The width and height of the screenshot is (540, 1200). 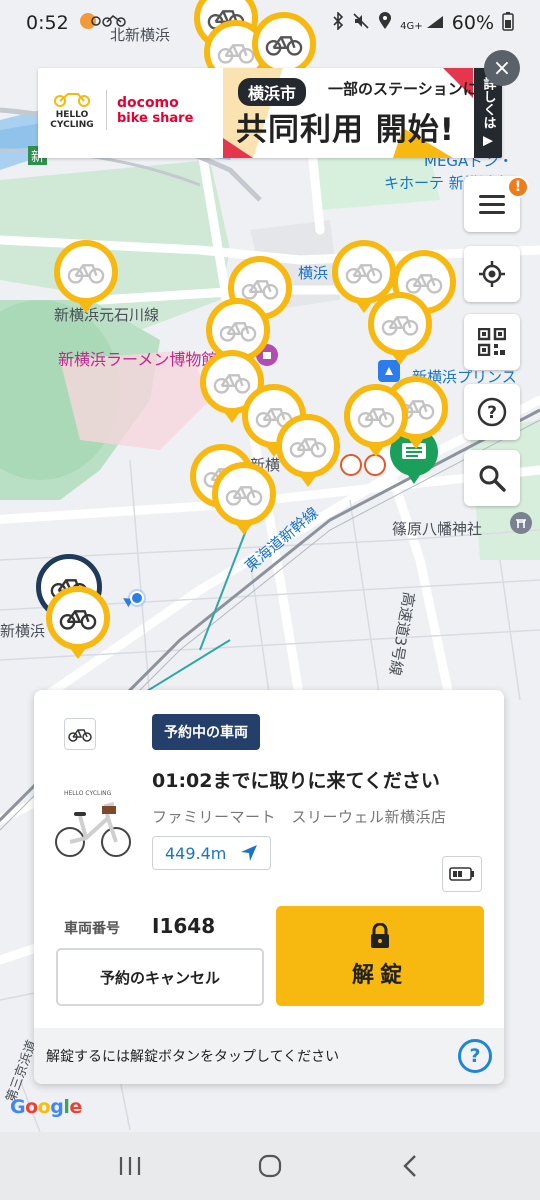 I want to click on bluetooth-icon, so click(x=338, y=22).